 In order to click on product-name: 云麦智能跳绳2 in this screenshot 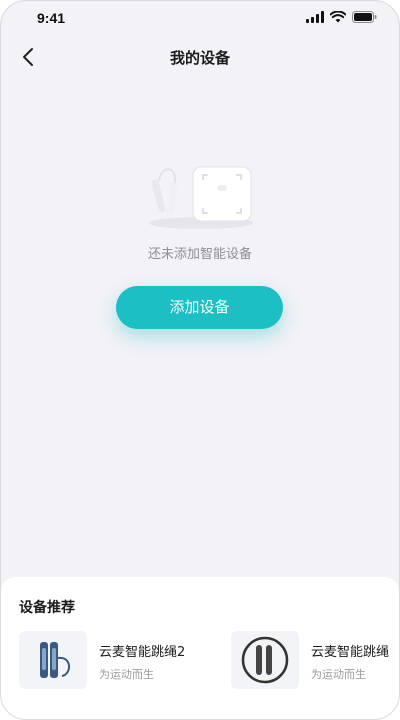, I will do `click(142, 652)`.